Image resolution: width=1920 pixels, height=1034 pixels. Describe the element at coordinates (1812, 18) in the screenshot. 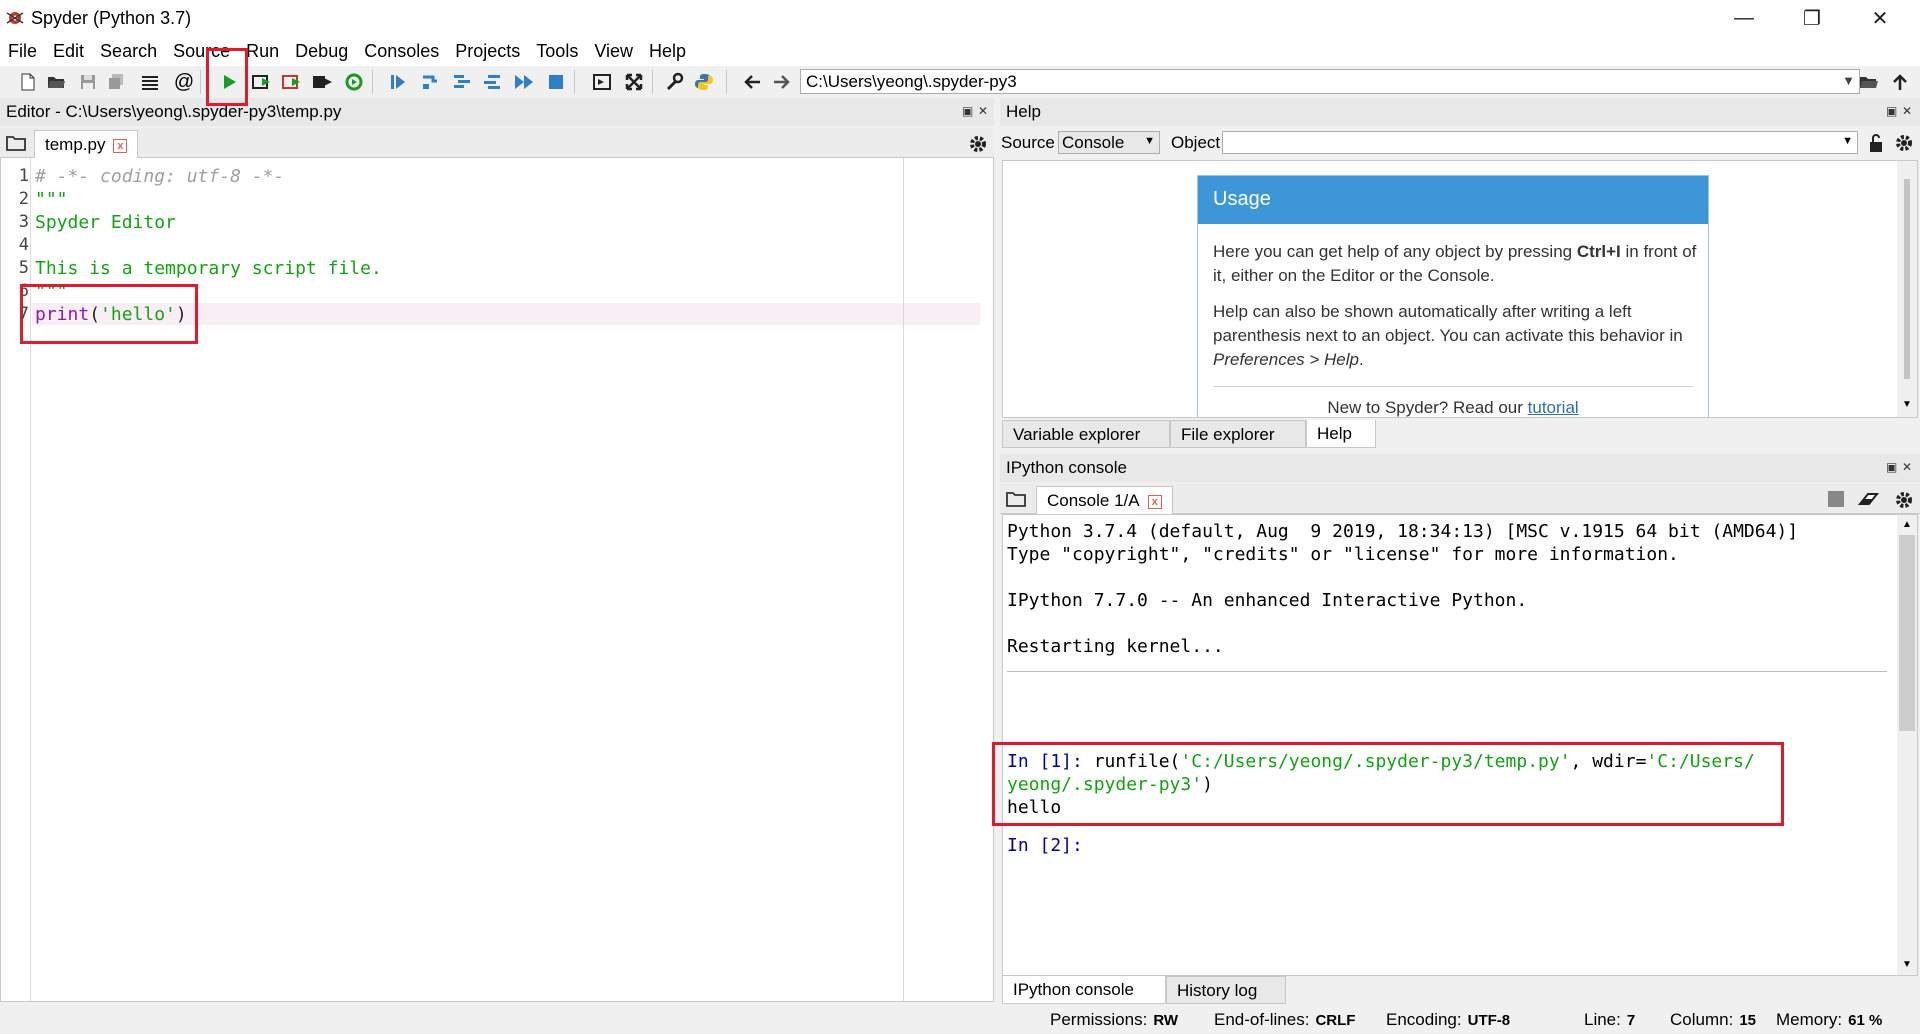

I see `restore-button: ❐` at that location.